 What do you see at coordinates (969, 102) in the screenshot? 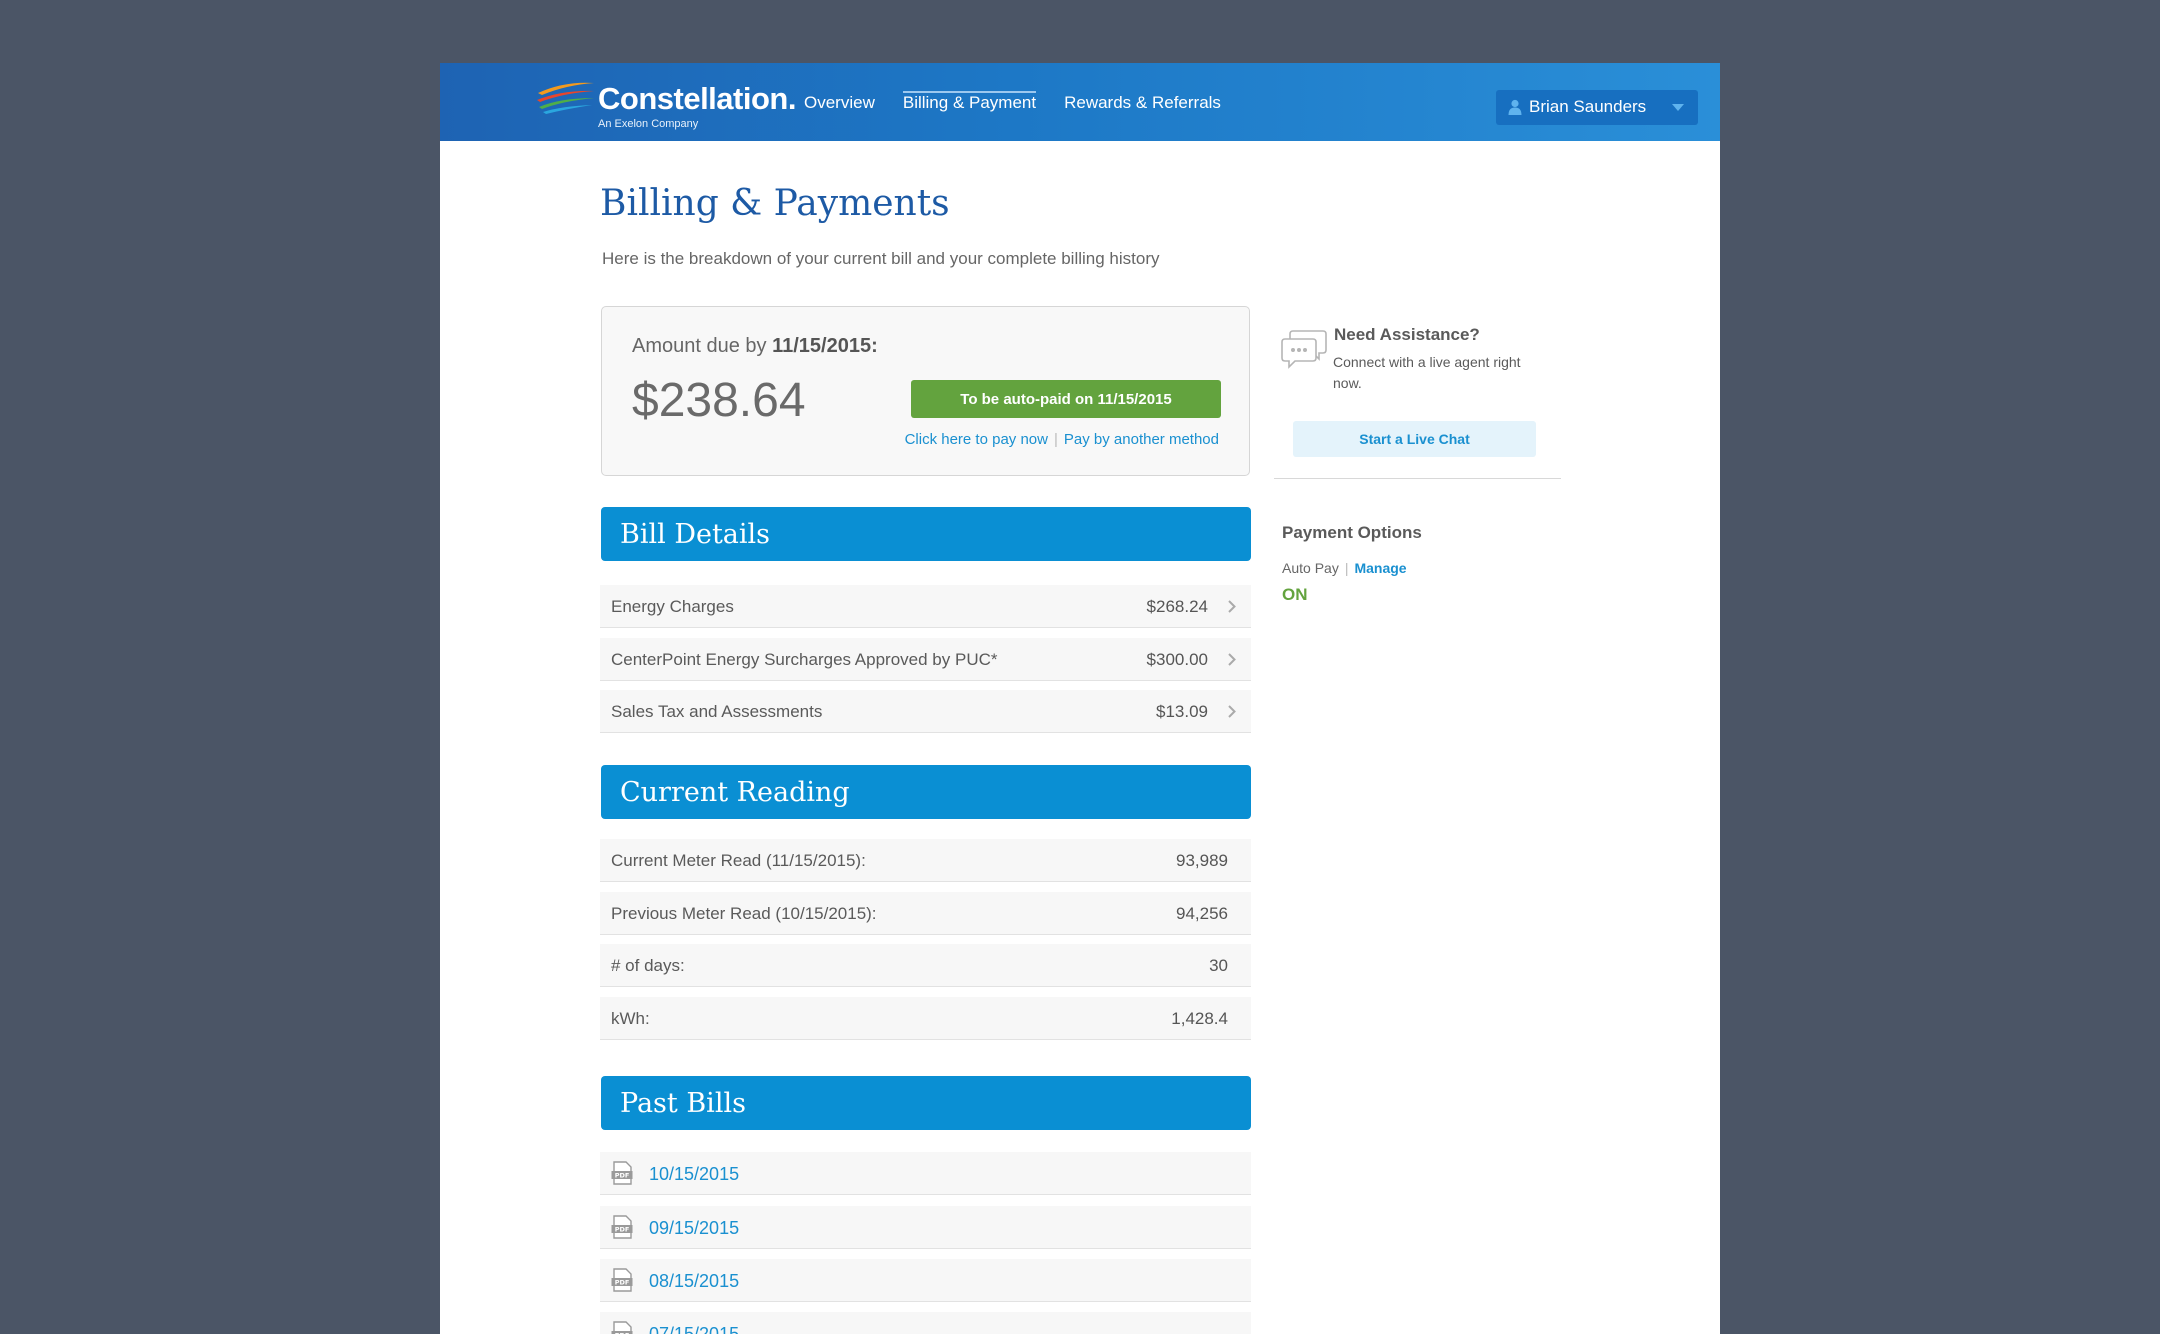
I see `nav-billing-payment: Billing & Payment` at bounding box center [969, 102].